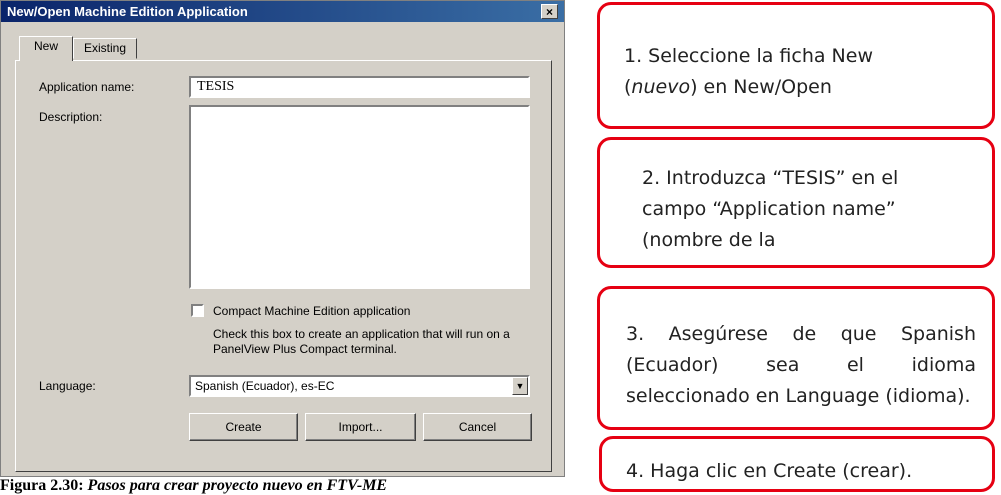  I want to click on dialog-title: New/Open Machine Edition Application, so click(127, 11).